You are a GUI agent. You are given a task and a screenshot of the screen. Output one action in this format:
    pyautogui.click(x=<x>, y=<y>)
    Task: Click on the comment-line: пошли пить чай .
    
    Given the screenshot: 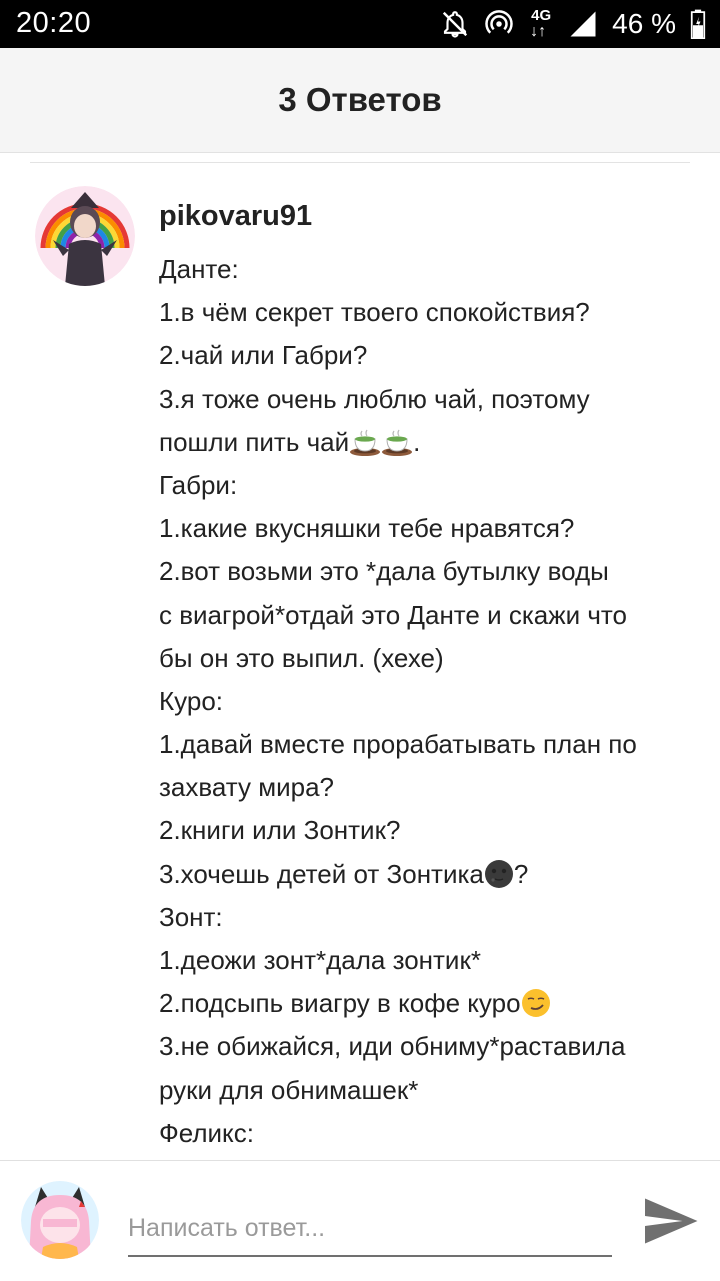 What is the action you would take?
    pyautogui.click(x=431, y=442)
    